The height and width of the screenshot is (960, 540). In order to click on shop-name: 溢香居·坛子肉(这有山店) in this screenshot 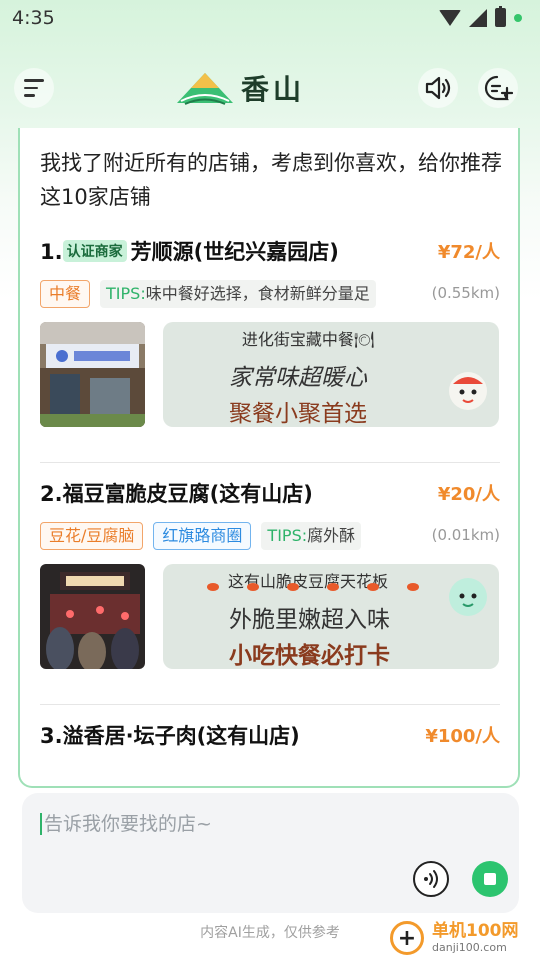, I will do `click(181, 736)`.